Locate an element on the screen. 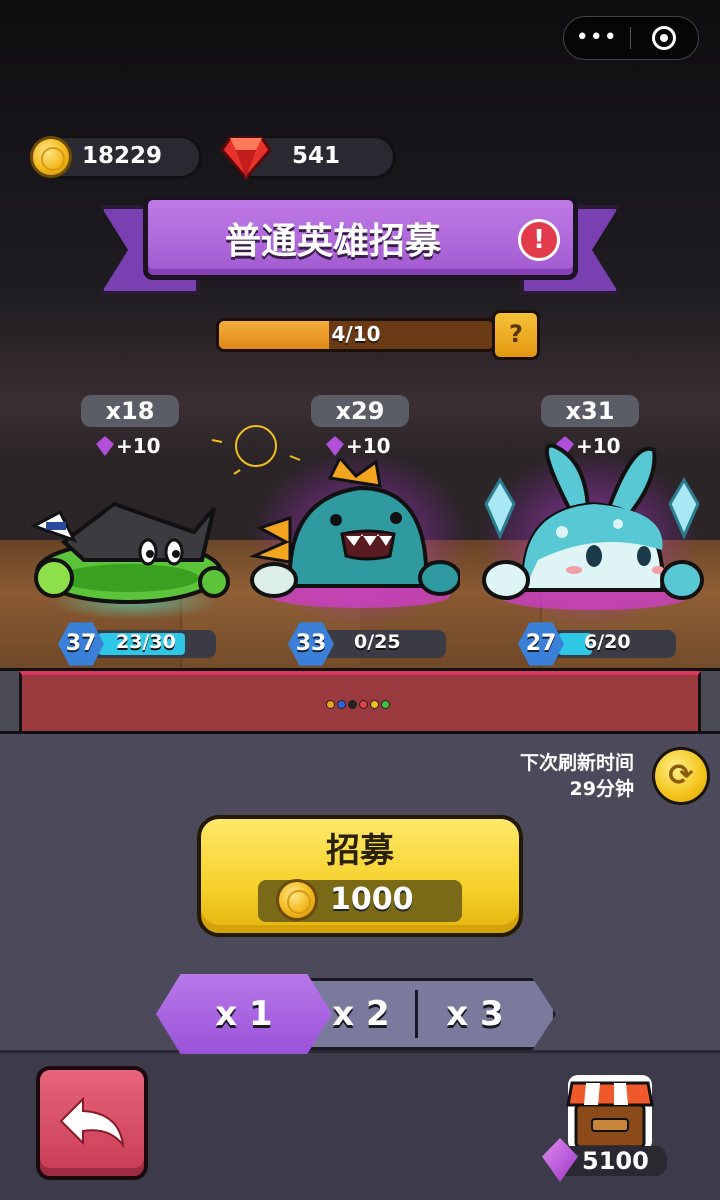 The image size is (720, 1200). more-menu-button: ••• is located at coordinates (597, 37).